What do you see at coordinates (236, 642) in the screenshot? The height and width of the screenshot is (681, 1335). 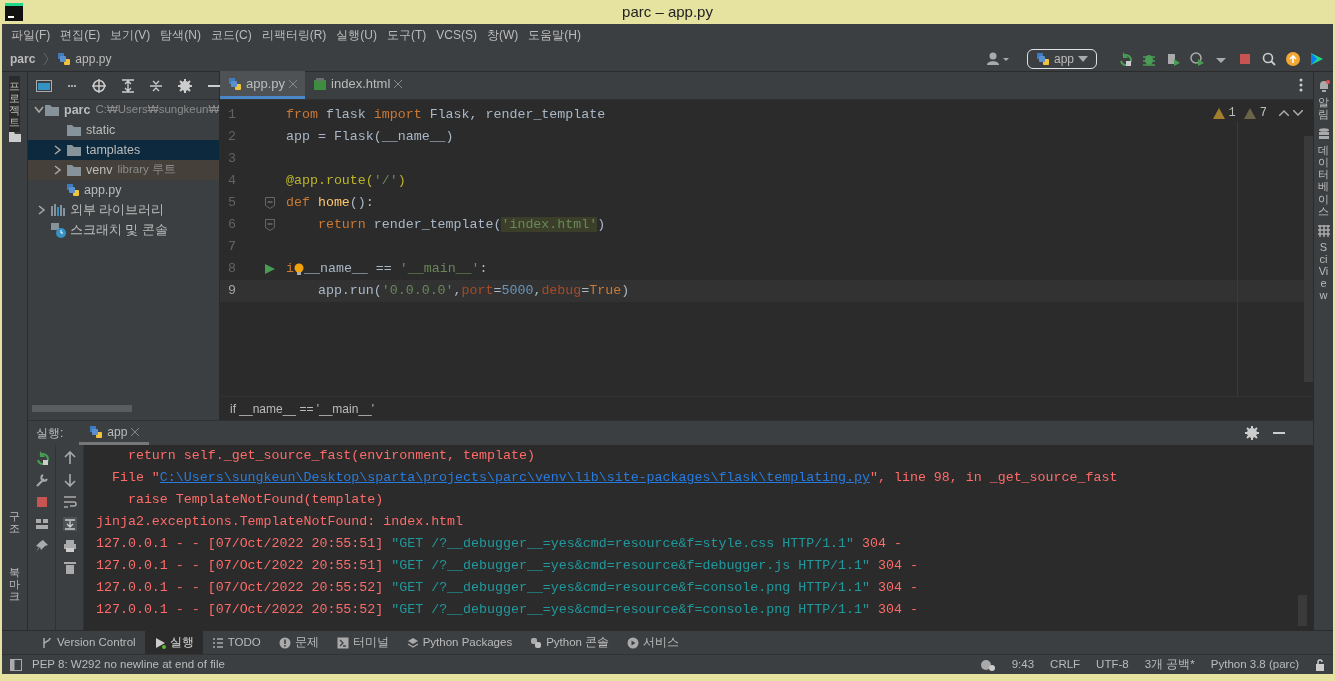 I see `tool-window-button: TODO` at bounding box center [236, 642].